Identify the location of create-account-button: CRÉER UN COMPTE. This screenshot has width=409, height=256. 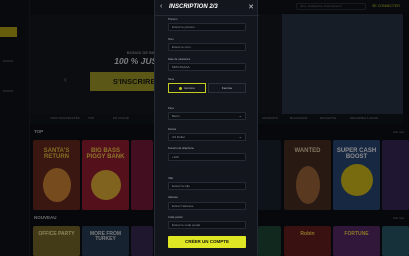
(207, 242).